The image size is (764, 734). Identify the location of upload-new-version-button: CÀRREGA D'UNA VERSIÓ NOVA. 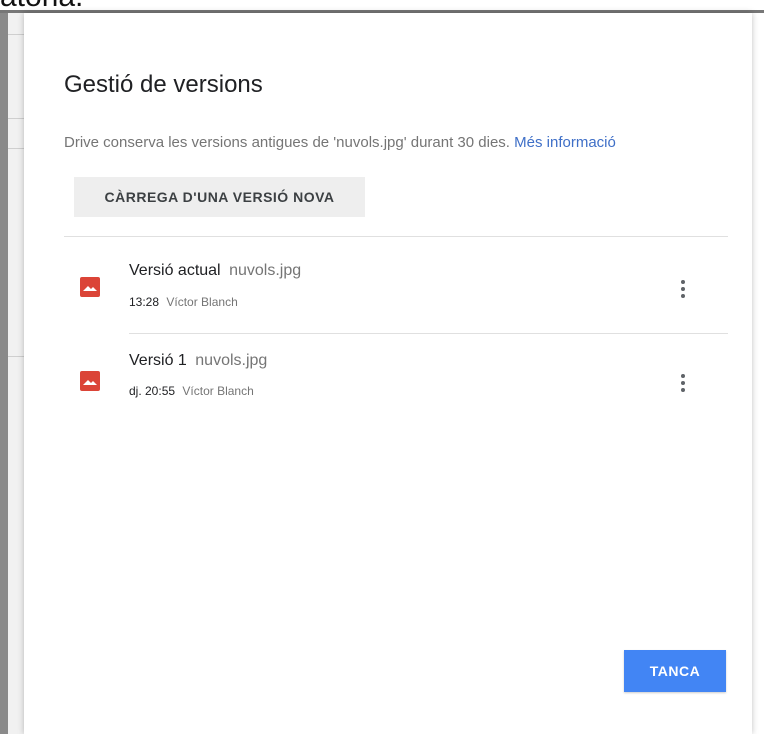
(219, 197).